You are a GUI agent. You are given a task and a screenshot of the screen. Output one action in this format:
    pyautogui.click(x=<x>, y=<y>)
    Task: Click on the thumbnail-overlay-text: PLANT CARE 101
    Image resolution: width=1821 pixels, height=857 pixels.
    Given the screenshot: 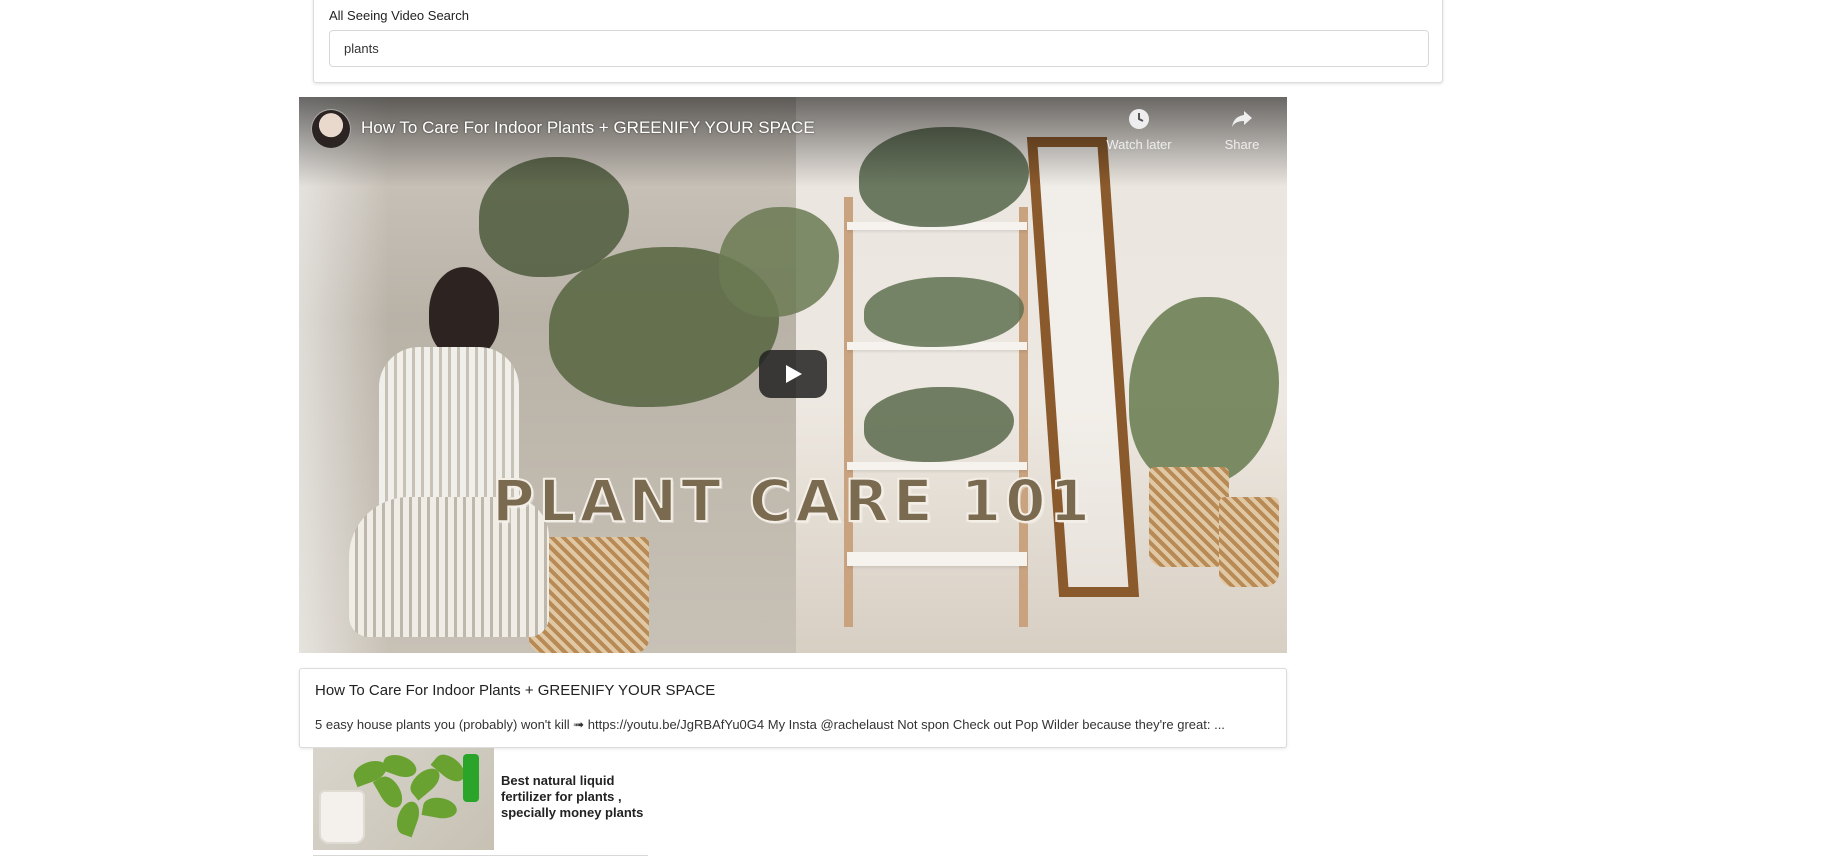 What is the action you would take?
    pyautogui.click(x=792, y=501)
    